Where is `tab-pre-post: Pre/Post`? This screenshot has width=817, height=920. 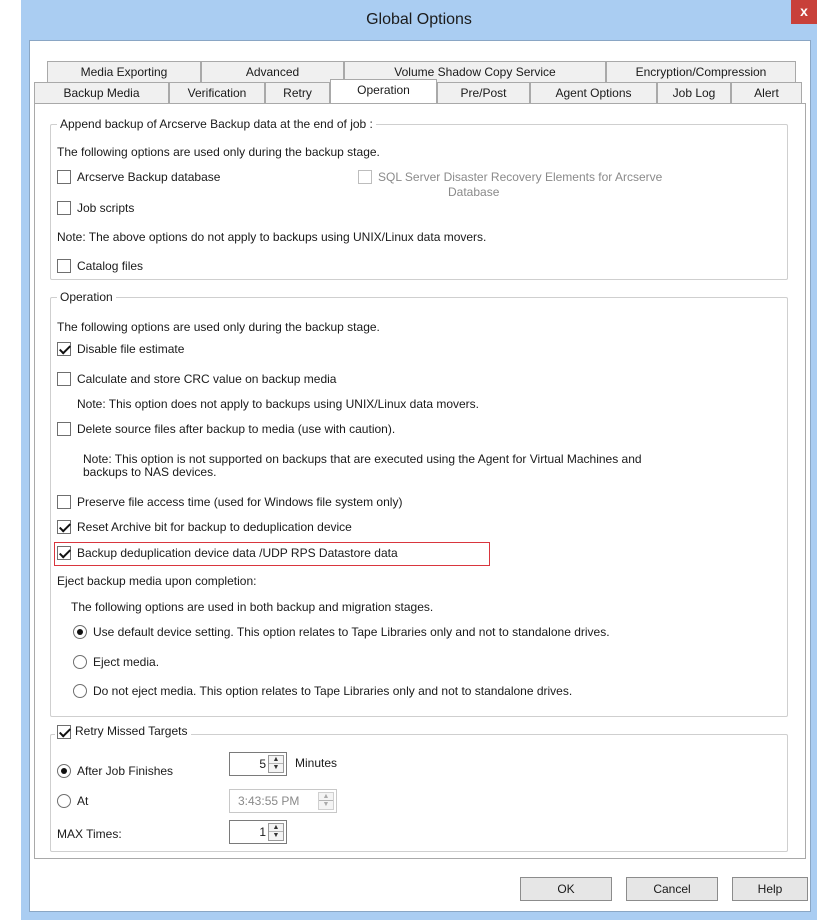 tab-pre-post: Pre/Post is located at coordinates (483, 92).